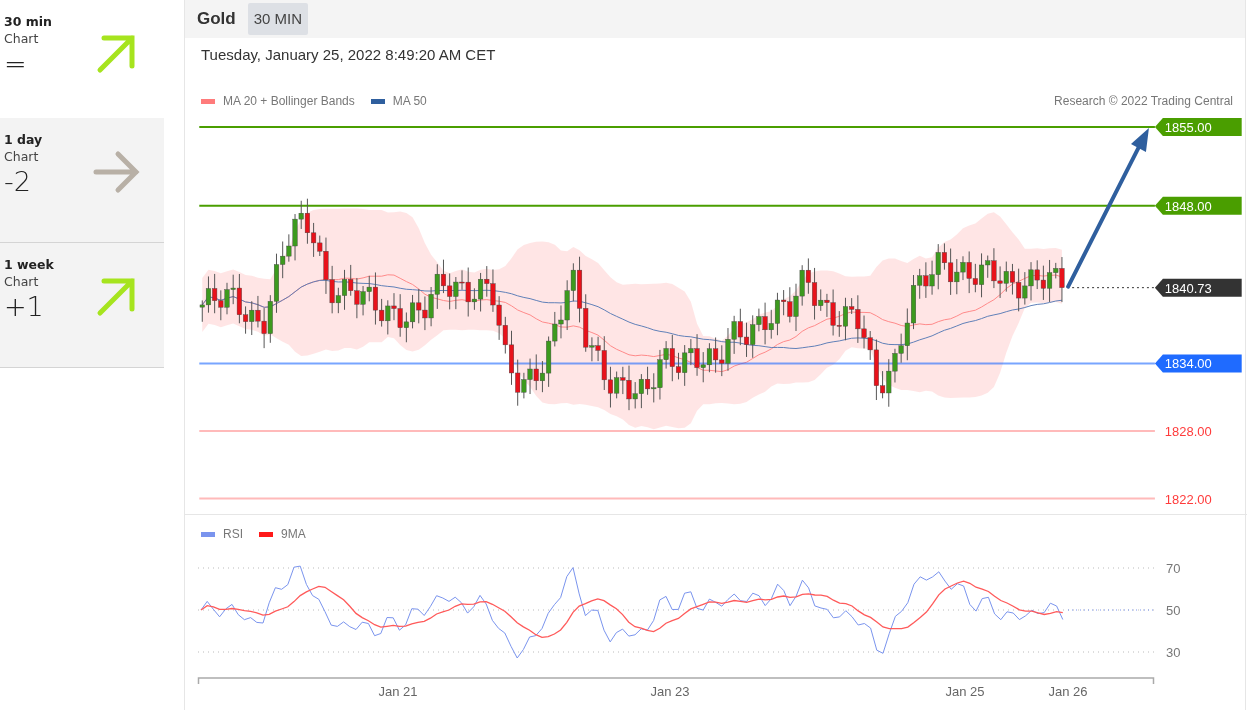  What do you see at coordinates (398, 691) in the screenshot?
I see `axis-date-label: Jan 21` at bounding box center [398, 691].